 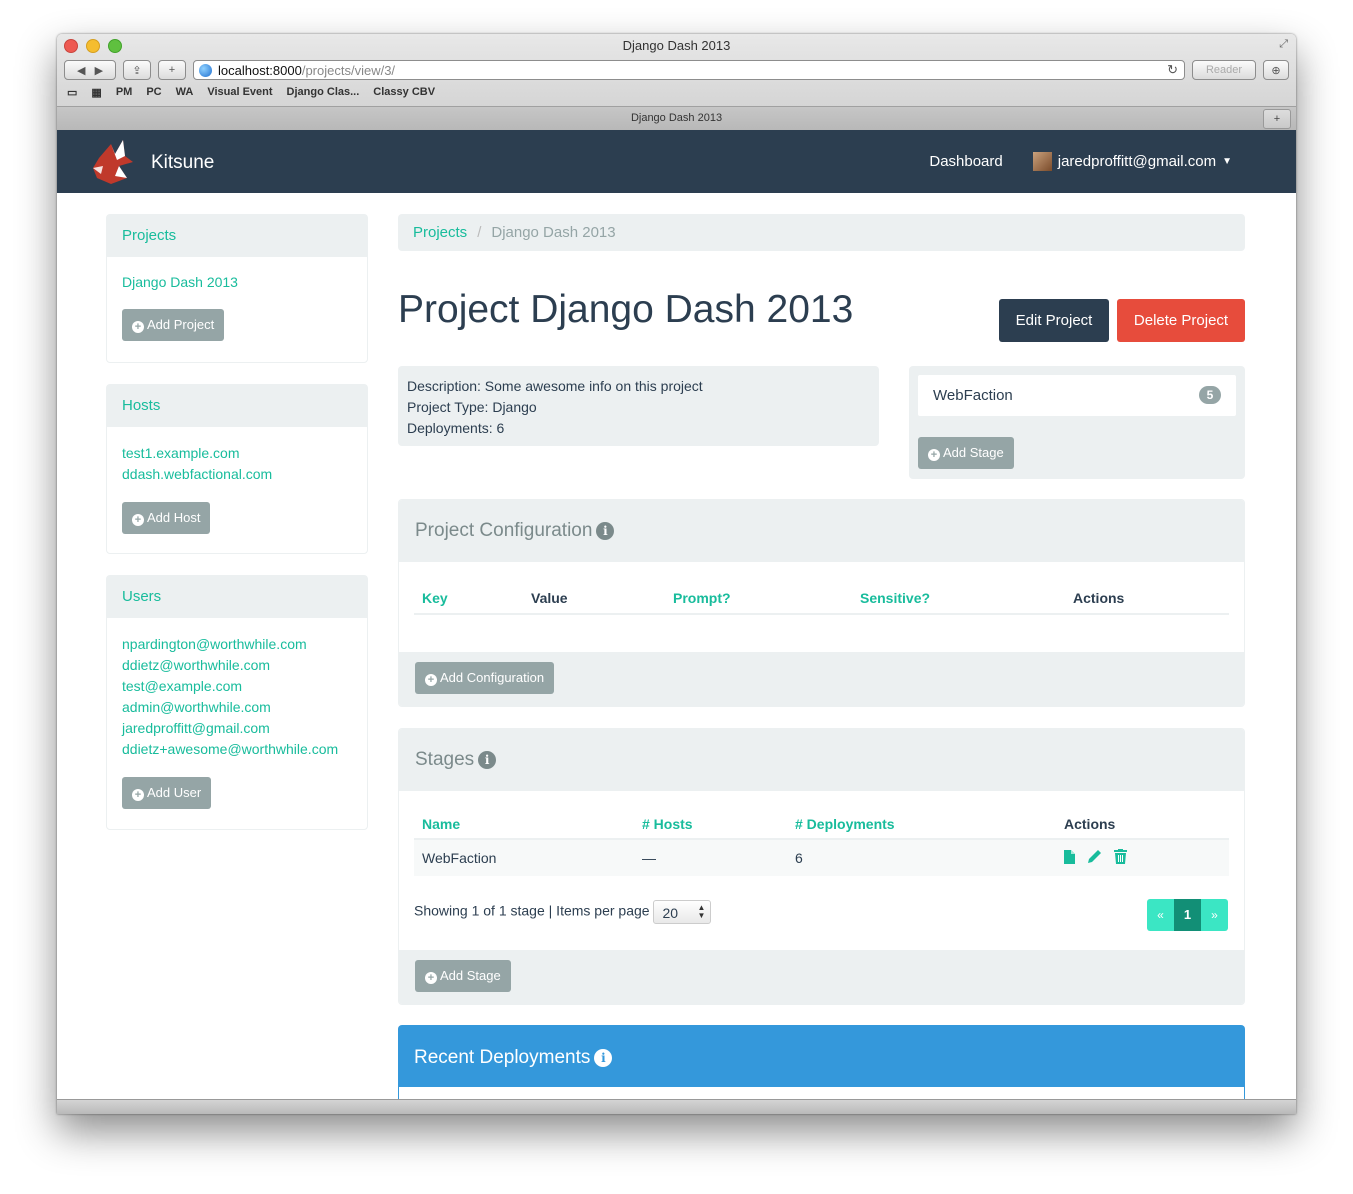 I want to click on file-icon, so click(x=1069, y=858).